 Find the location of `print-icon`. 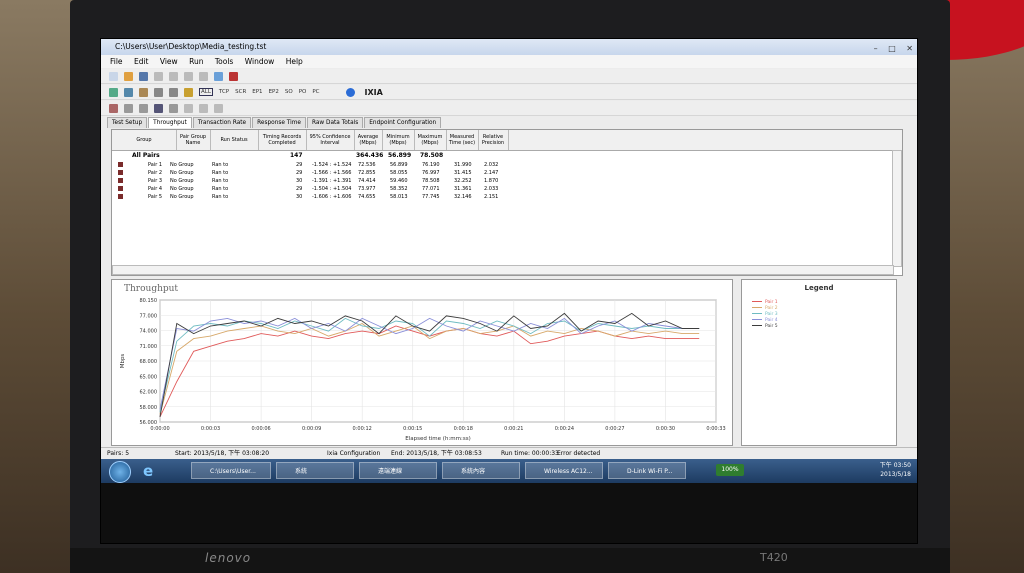

print-icon is located at coordinates (158, 76).